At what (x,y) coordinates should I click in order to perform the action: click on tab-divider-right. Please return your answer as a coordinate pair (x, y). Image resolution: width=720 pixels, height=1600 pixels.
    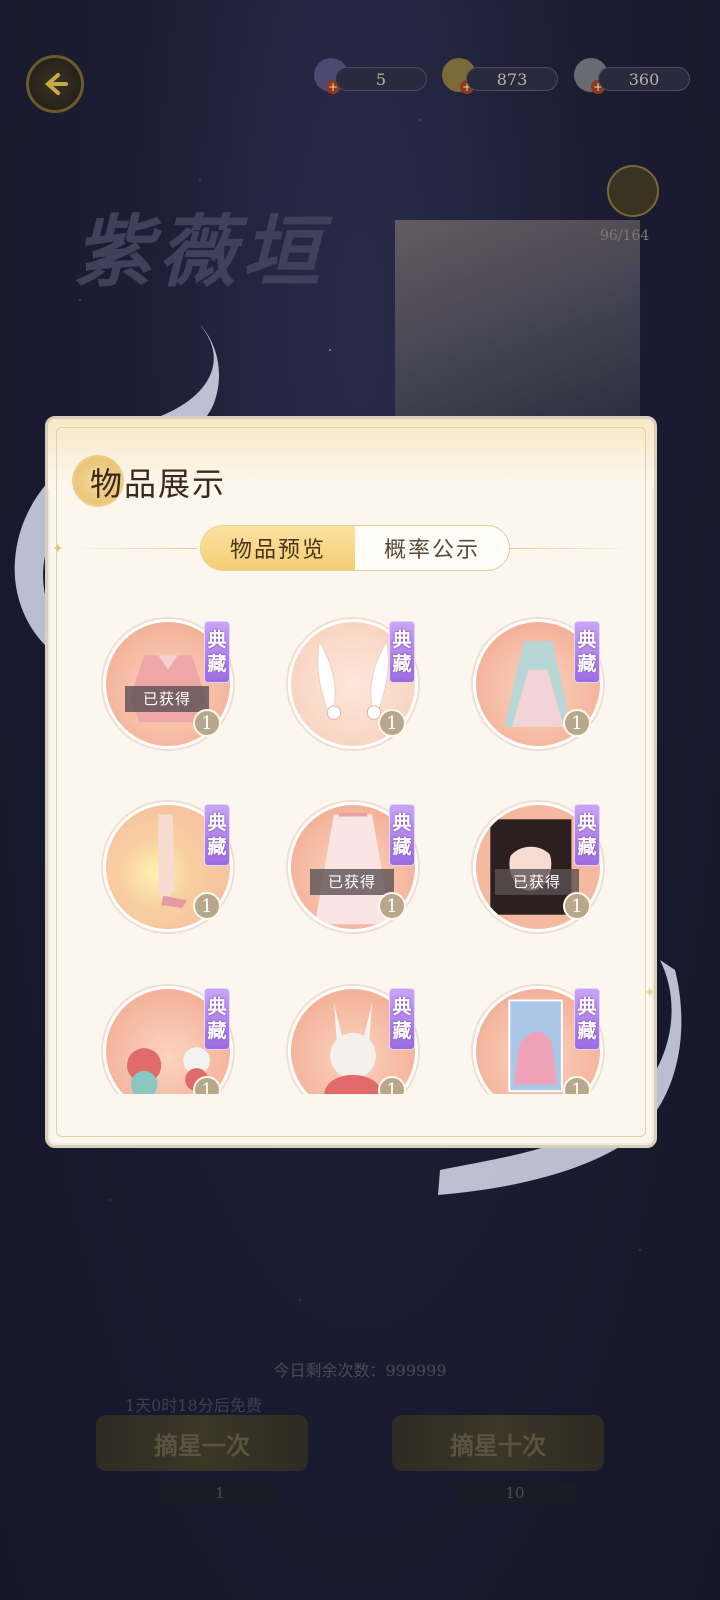
    Looking at the image, I should click on (575, 548).